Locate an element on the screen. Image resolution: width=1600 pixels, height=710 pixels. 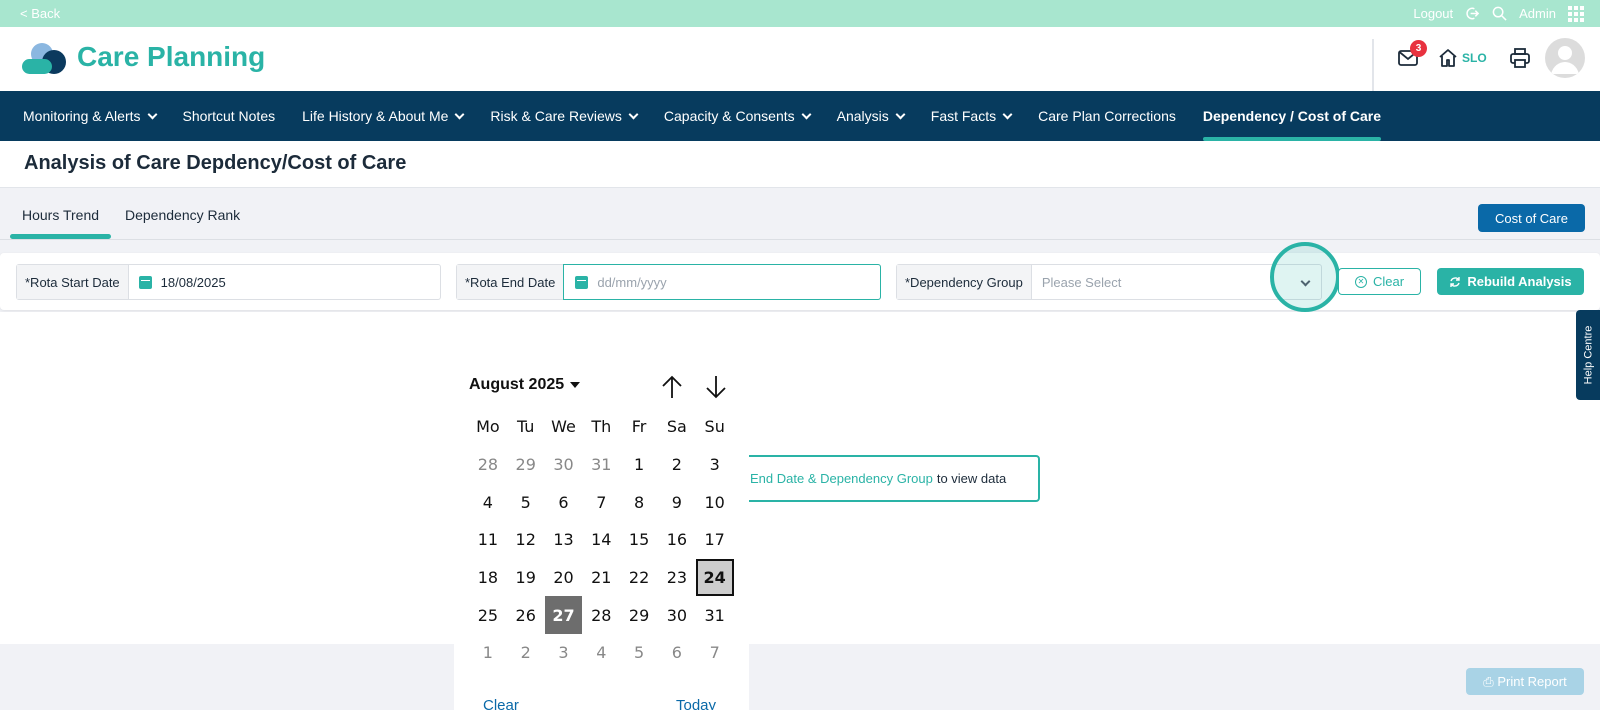
calendar-day: 18 is located at coordinates (488, 578).